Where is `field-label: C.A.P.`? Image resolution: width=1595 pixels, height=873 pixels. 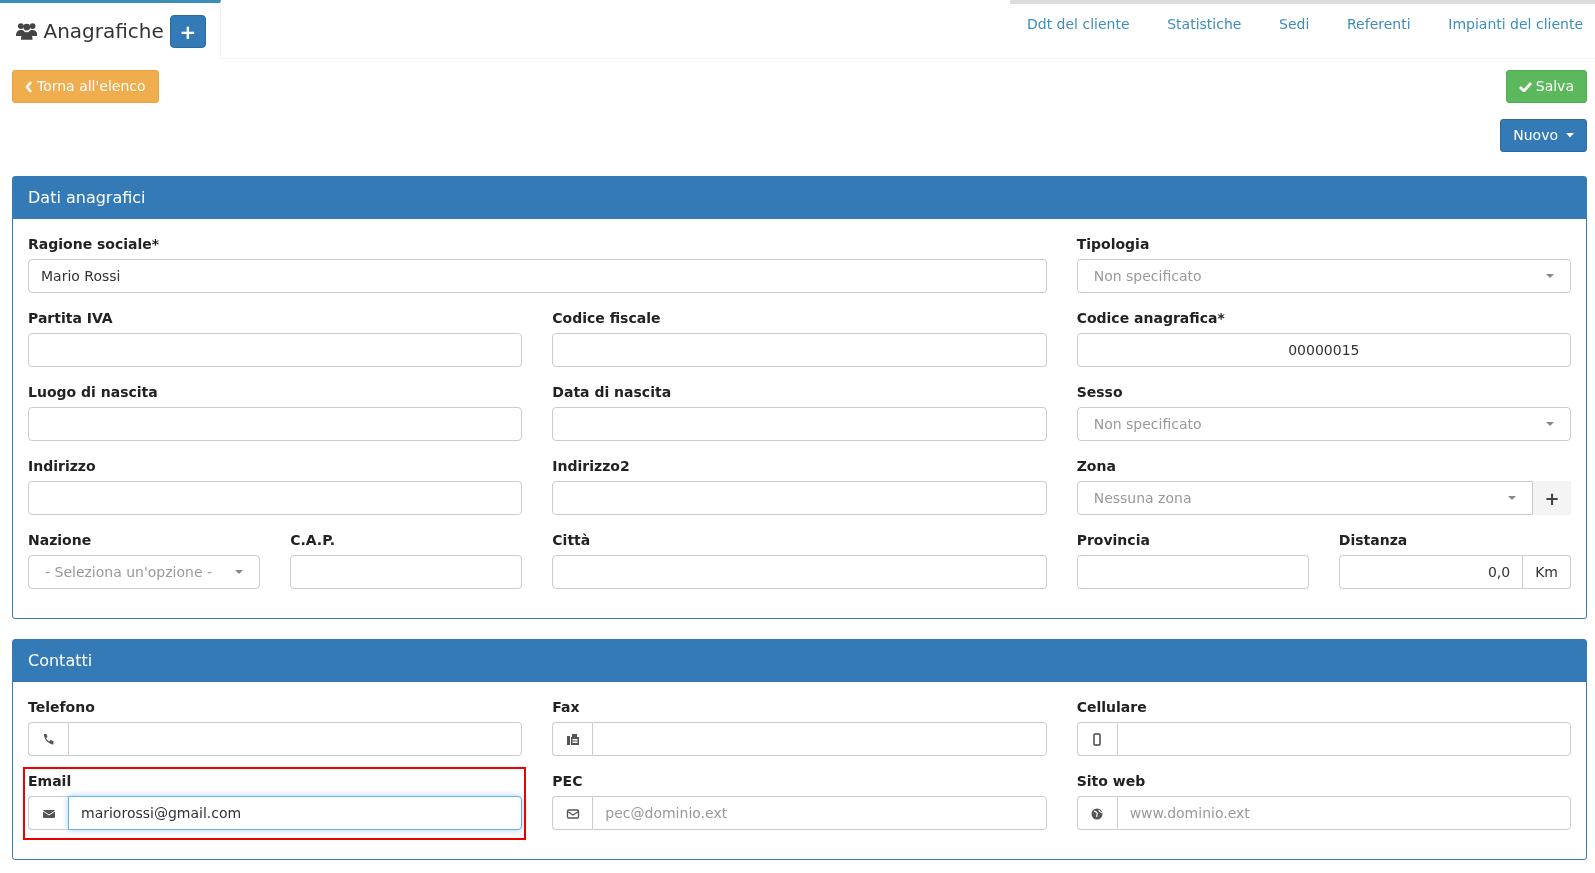 field-label: C.A.P. is located at coordinates (313, 540).